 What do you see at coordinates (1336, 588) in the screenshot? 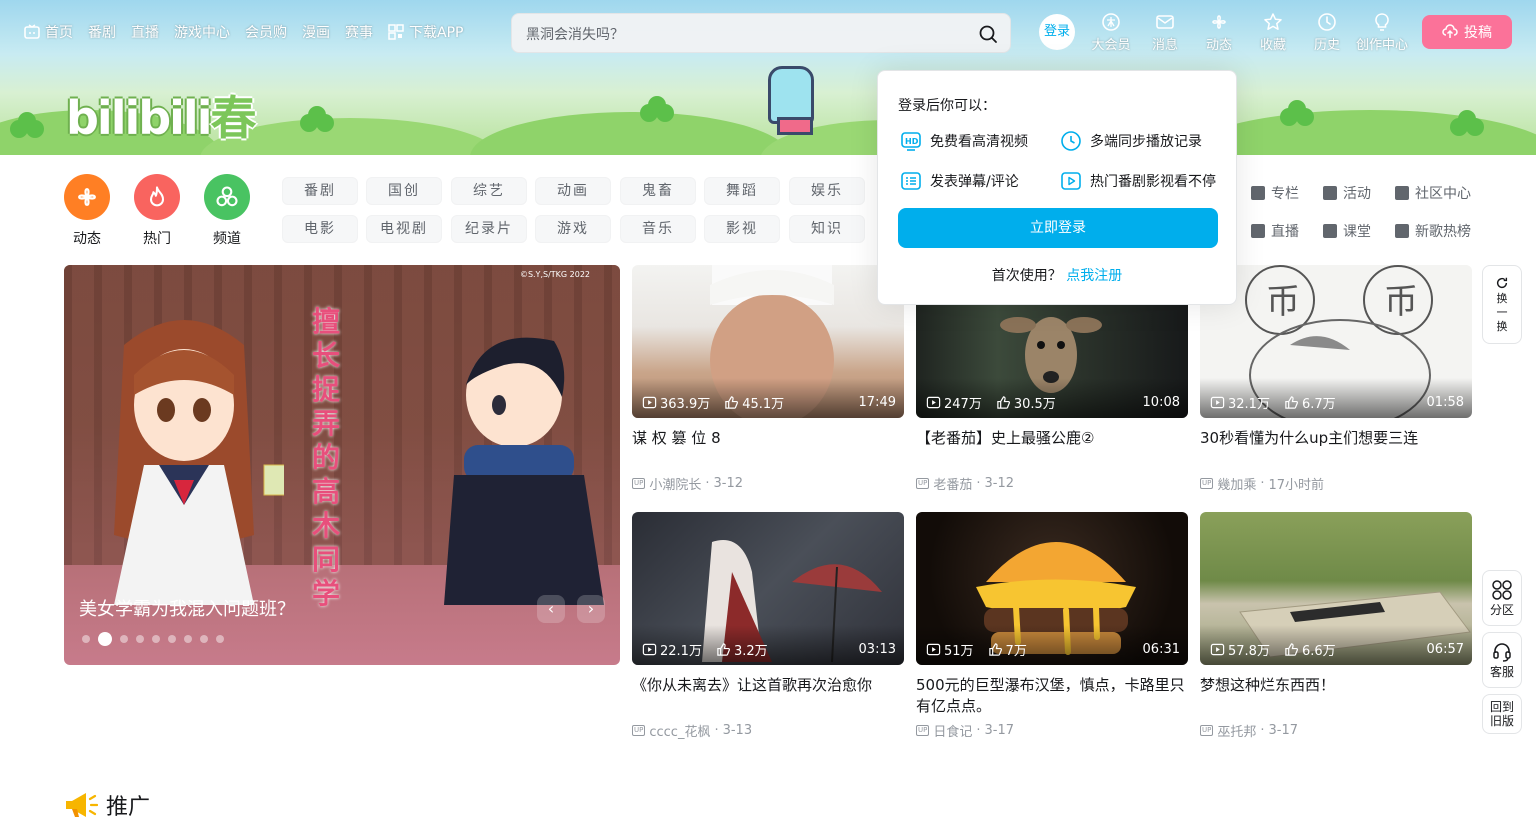
I see `video-thumbnail: 57.8万 6.6万 06:57` at bounding box center [1336, 588].